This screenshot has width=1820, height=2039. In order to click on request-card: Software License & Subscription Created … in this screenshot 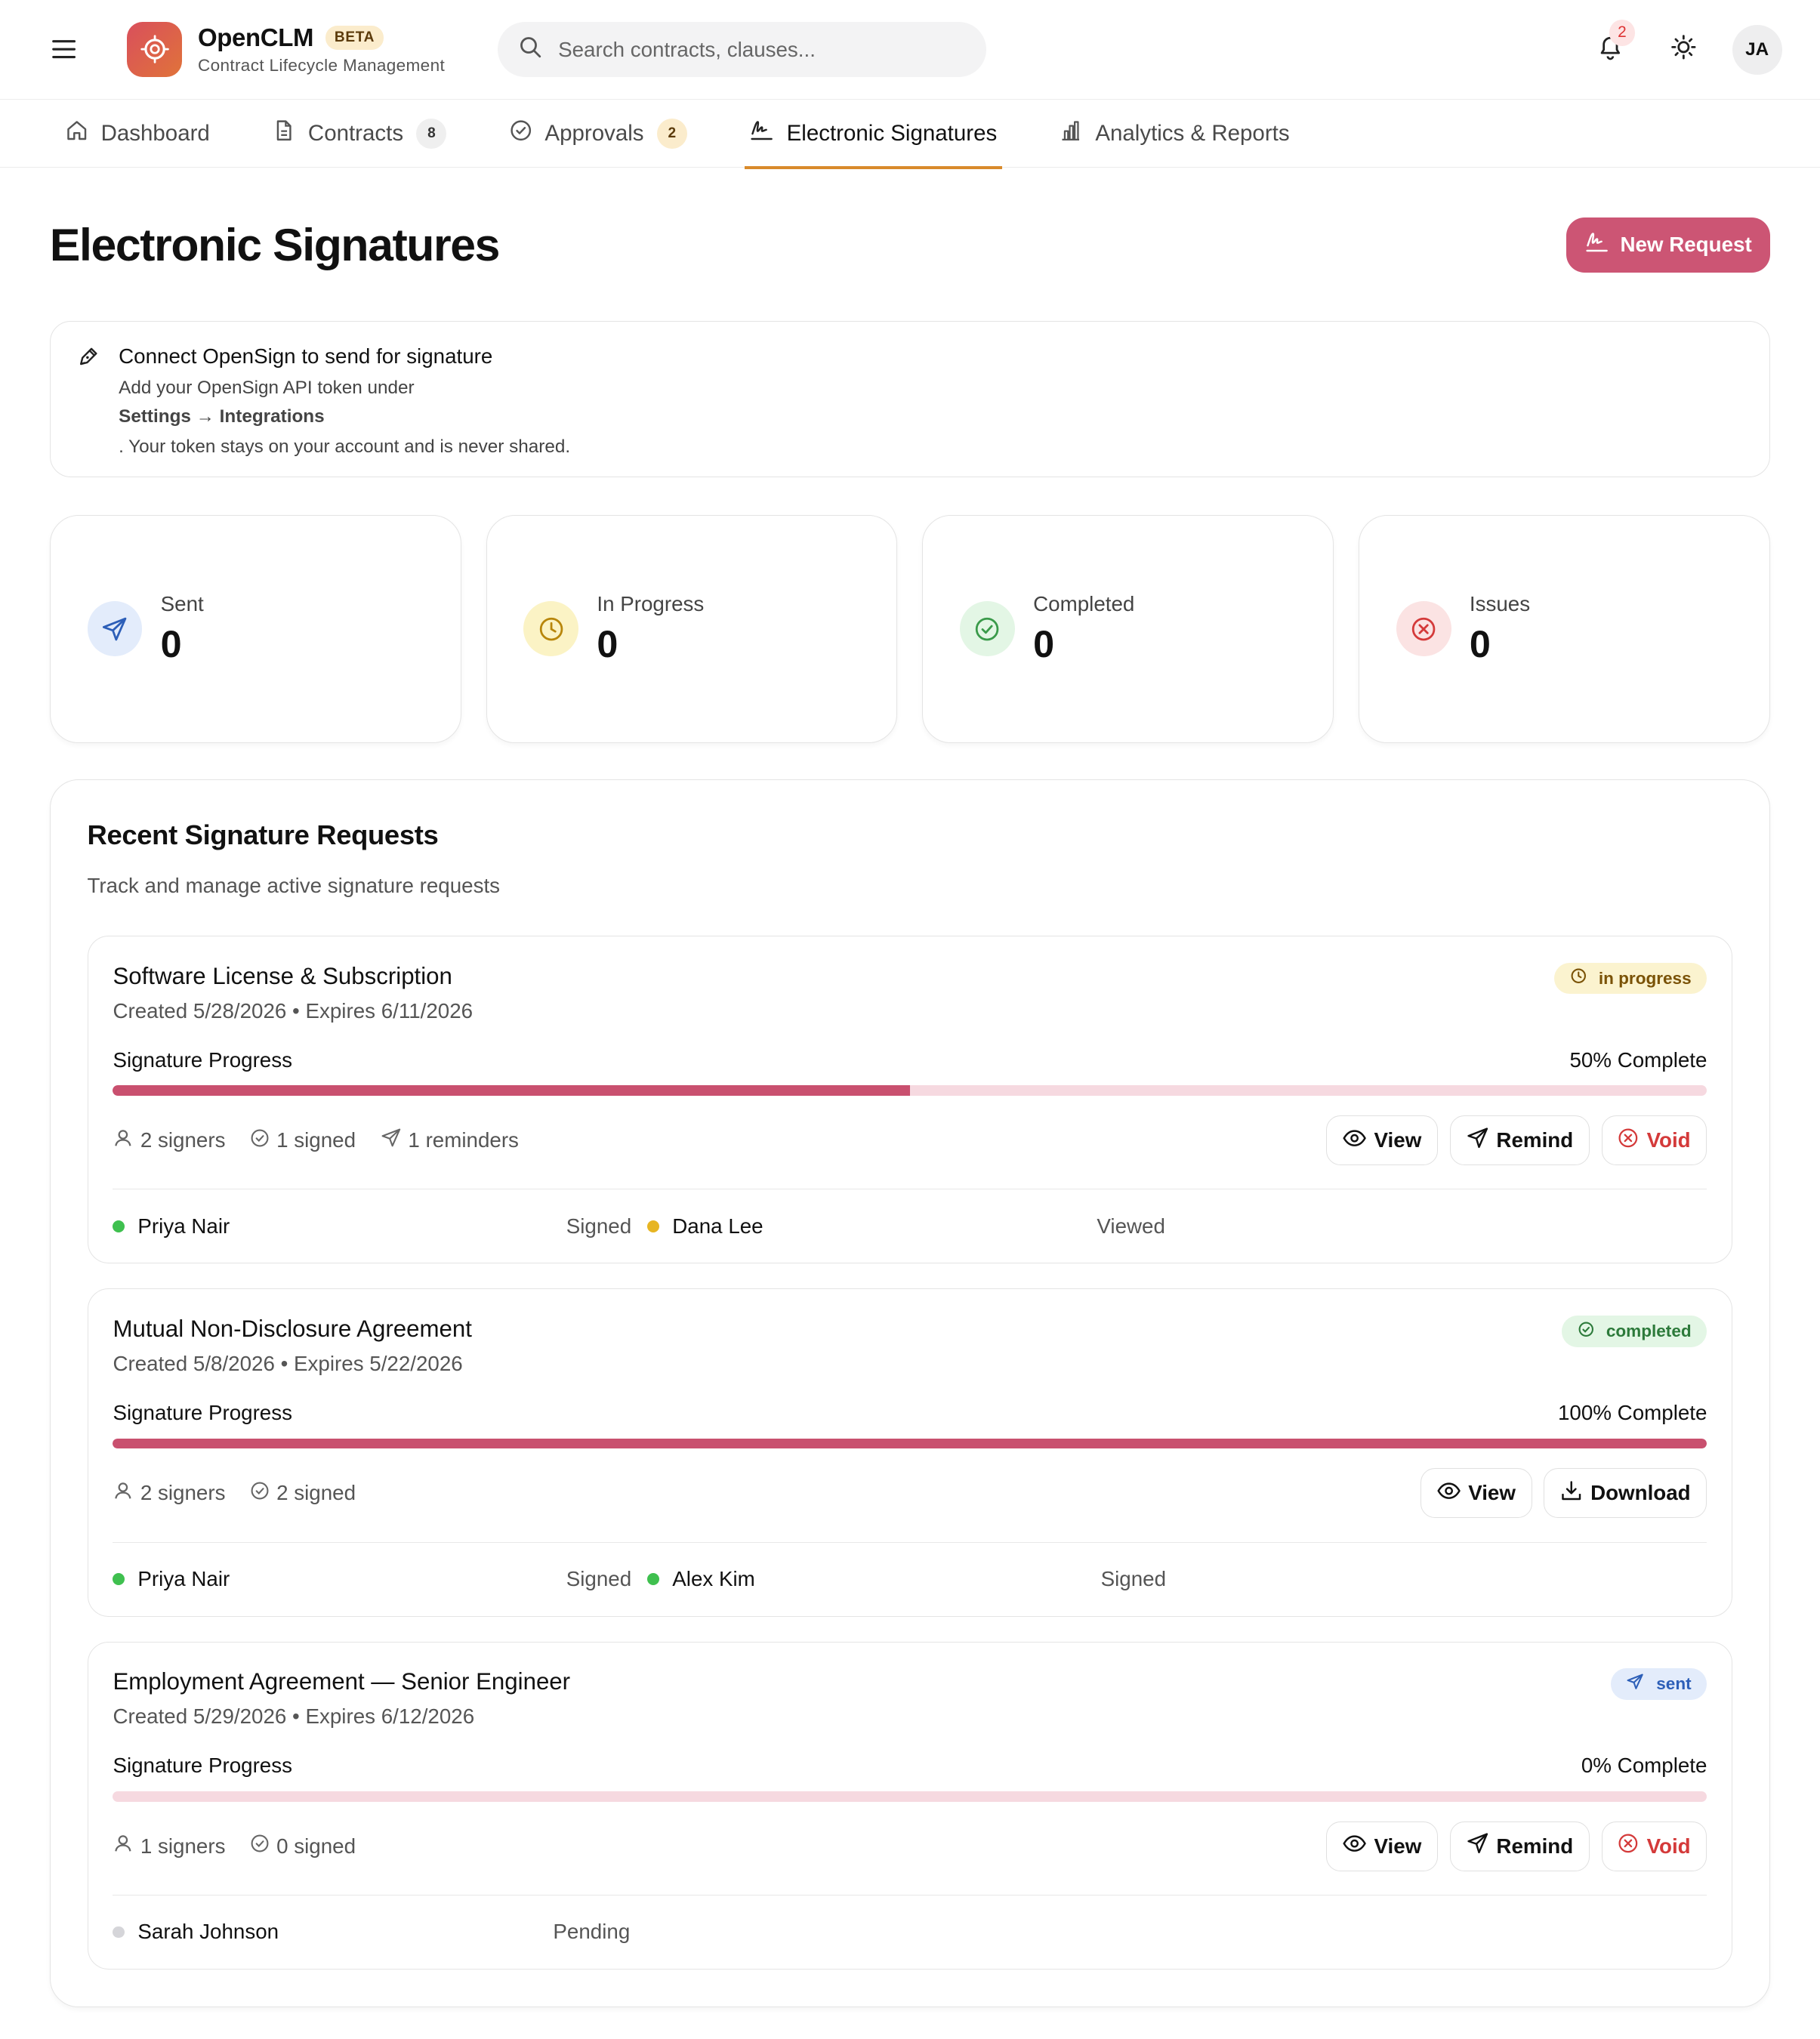, I will do `click(910, 1100)`.